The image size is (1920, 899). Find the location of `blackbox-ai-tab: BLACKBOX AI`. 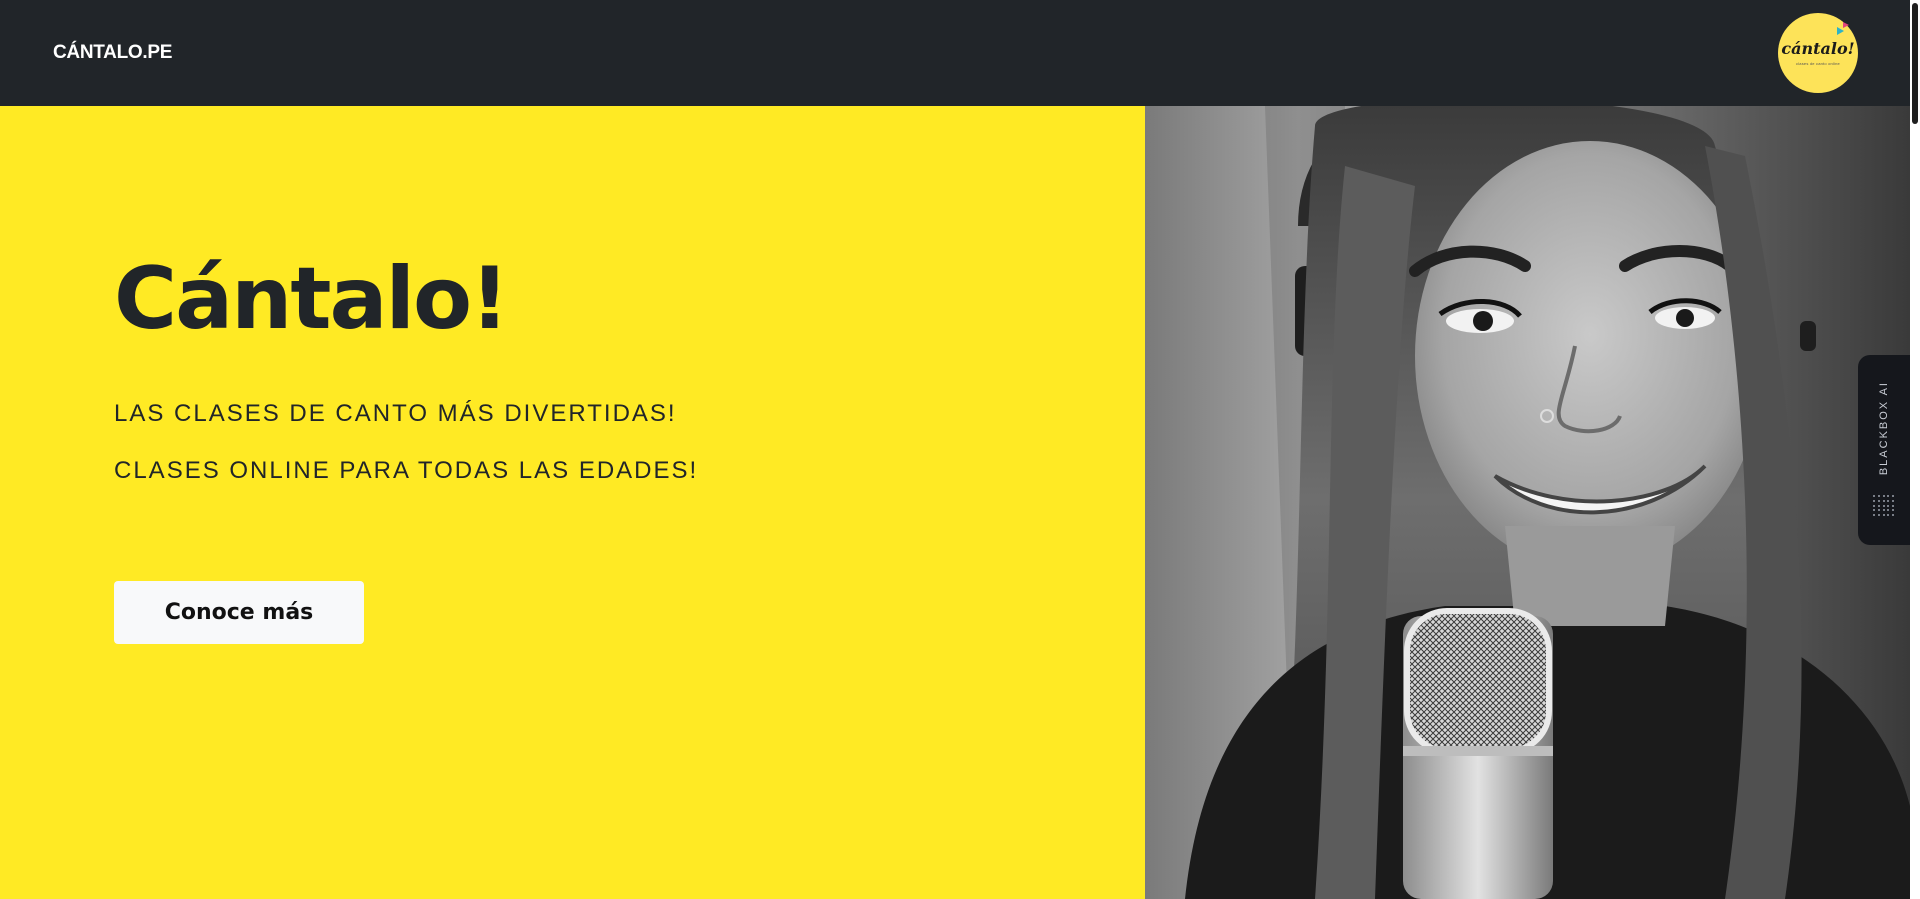

blackbox-ai-tab: BLACKBOX AI is located at coordinates (1884, 450).